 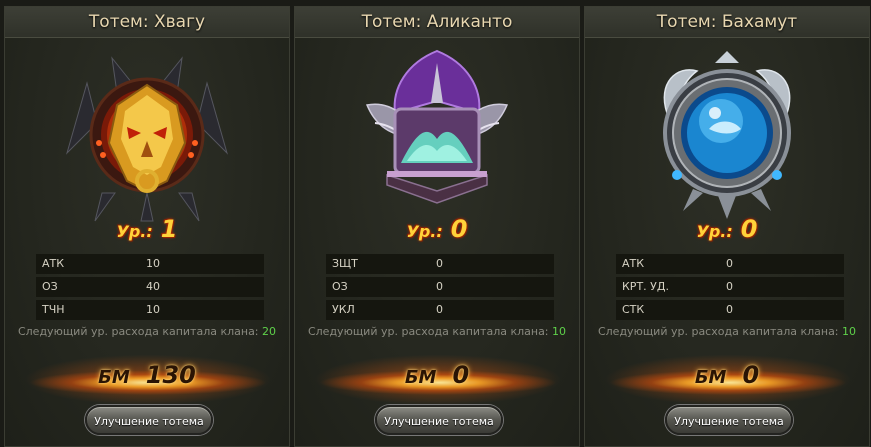 What do you see at coordinates (343, 309) in the screenshot?
I see `stat-name: УКЛ` at bounding box center [343, 309].